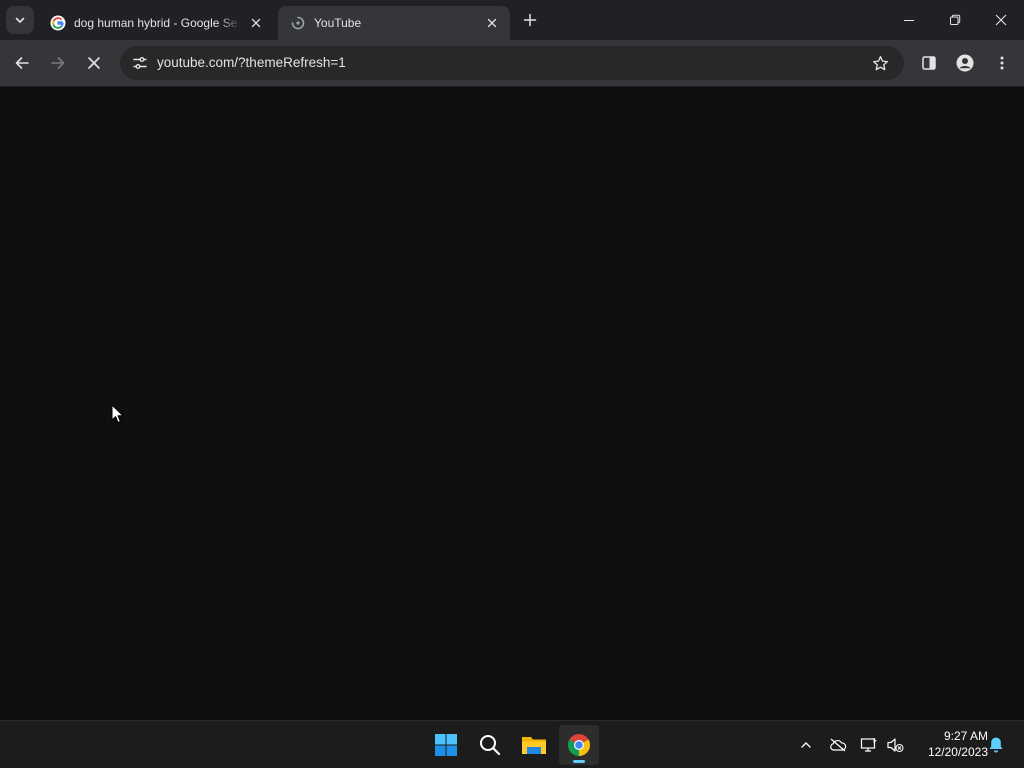  I want to click on menu-icon, so click(1002, 63).